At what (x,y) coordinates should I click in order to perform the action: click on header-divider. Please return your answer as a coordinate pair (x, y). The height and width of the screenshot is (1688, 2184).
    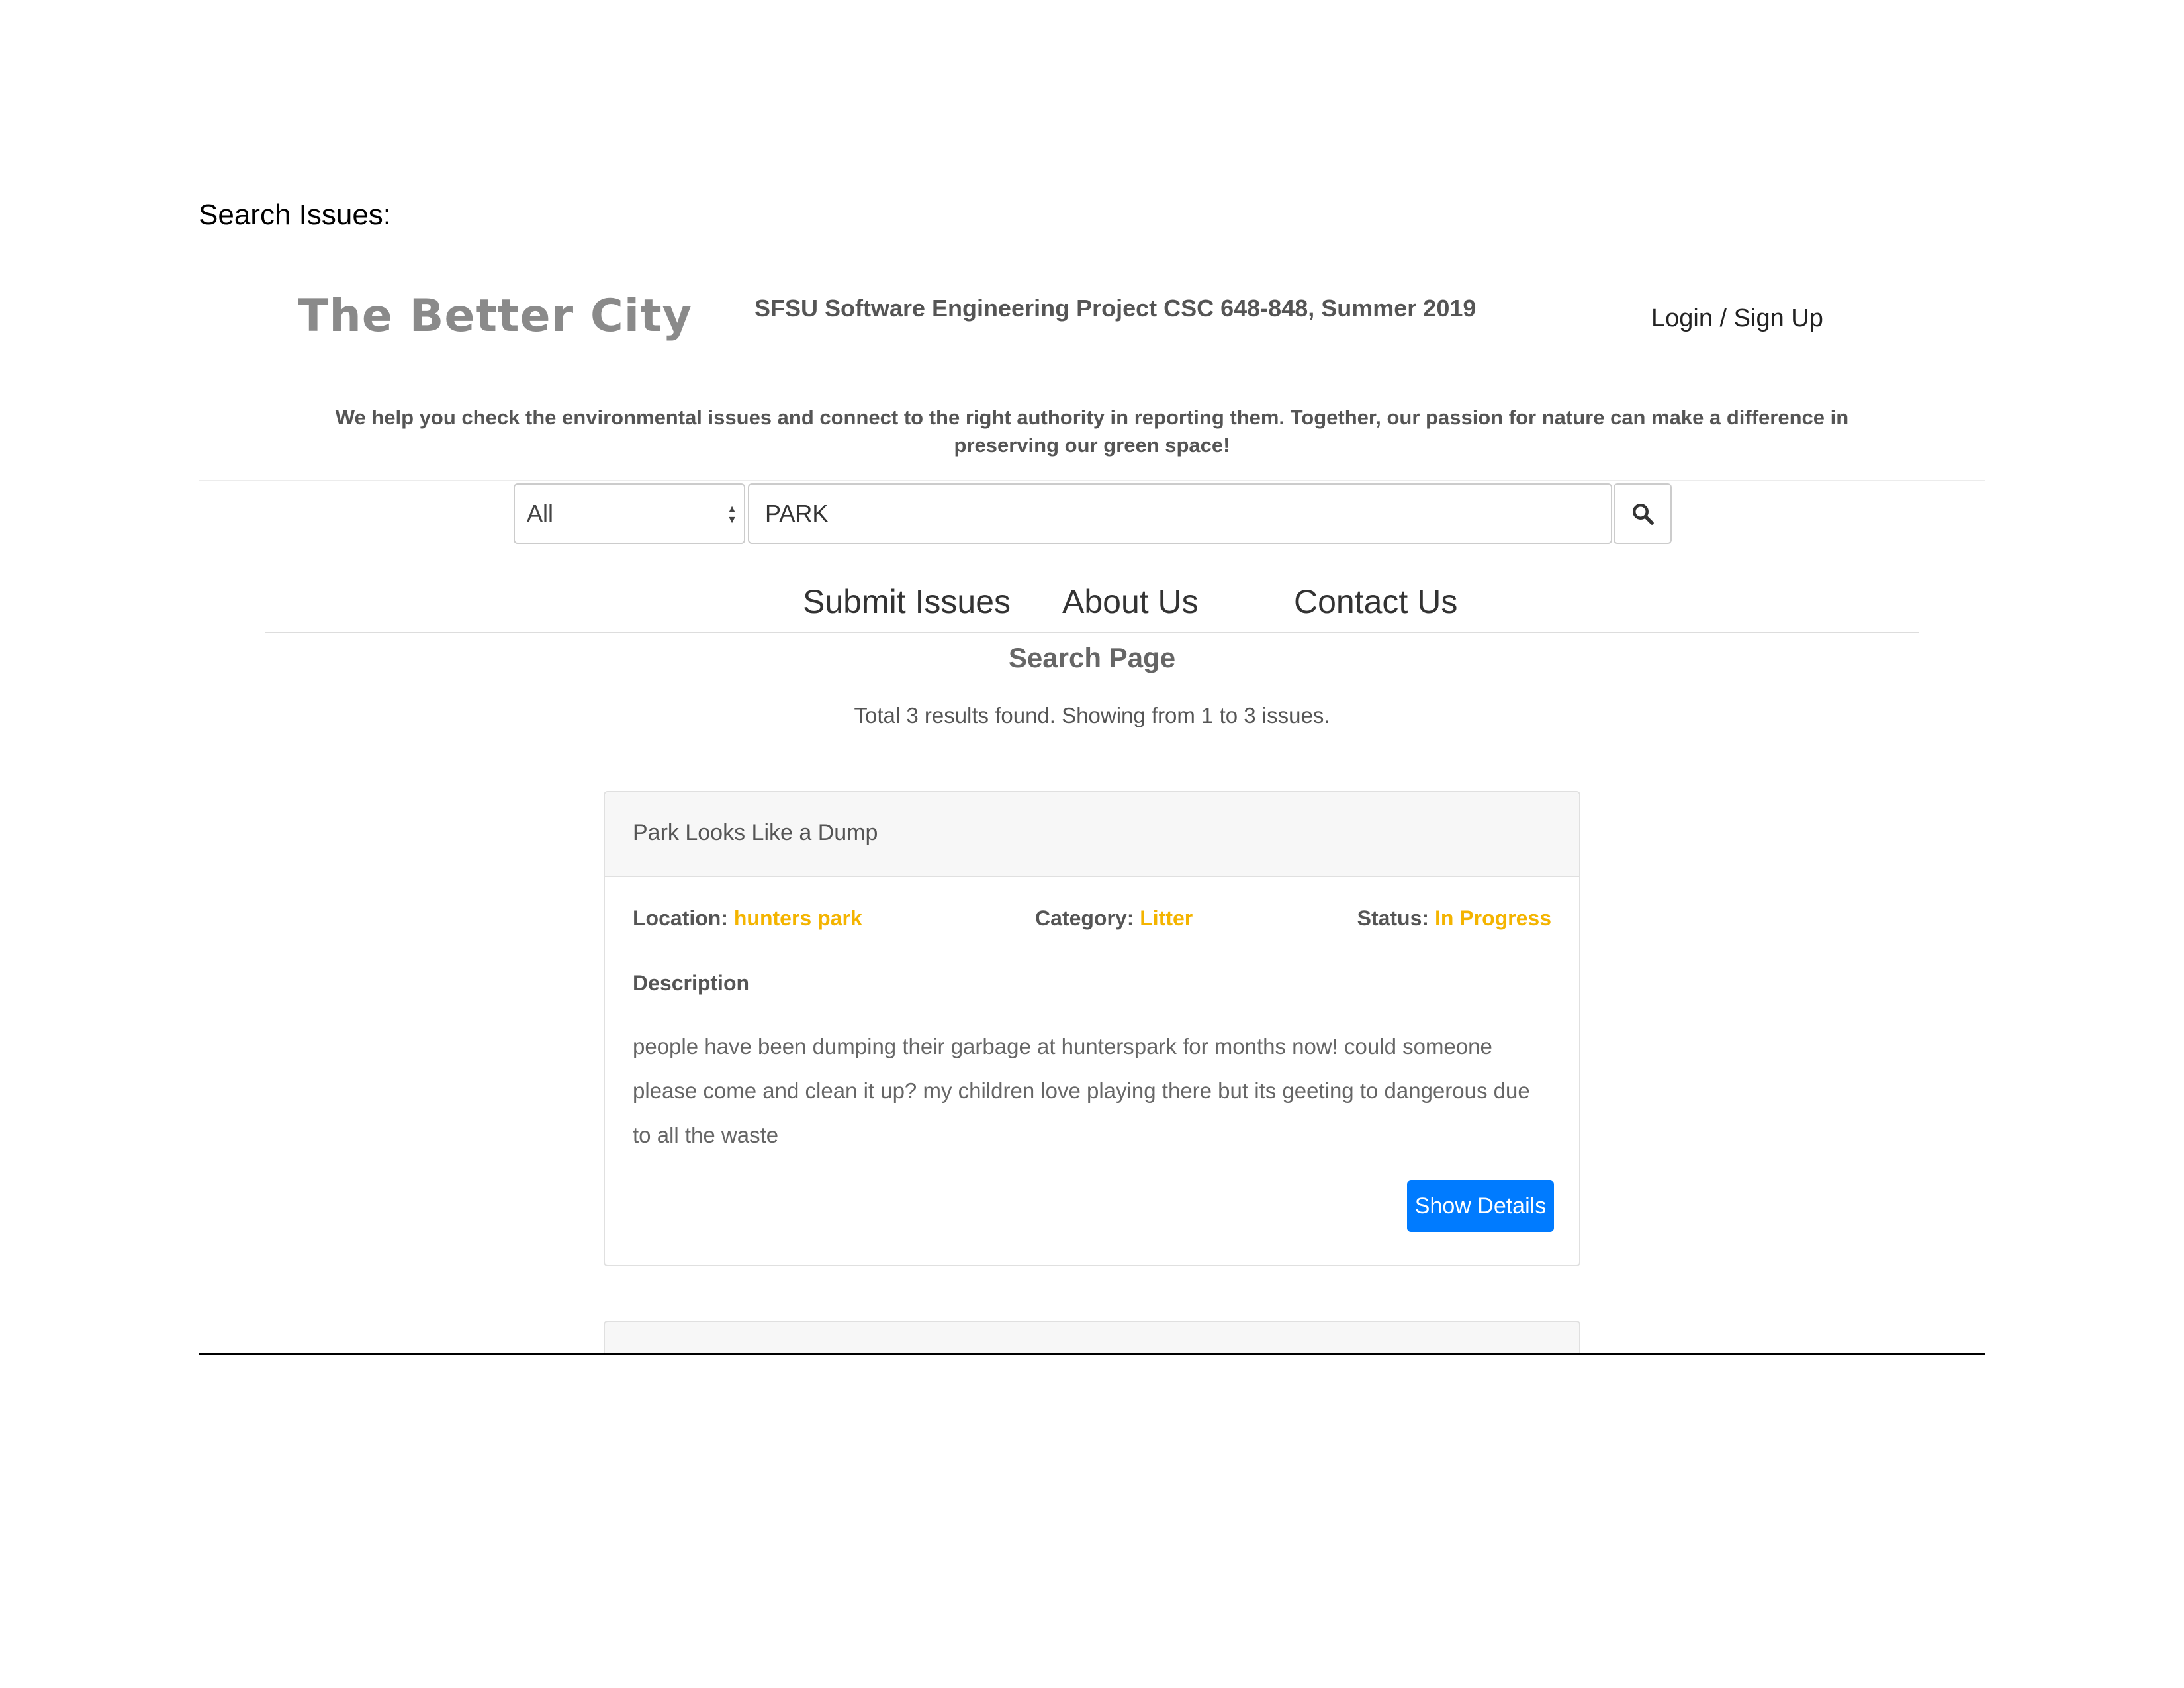
    Looking at the image, I should click on (1092, 480).